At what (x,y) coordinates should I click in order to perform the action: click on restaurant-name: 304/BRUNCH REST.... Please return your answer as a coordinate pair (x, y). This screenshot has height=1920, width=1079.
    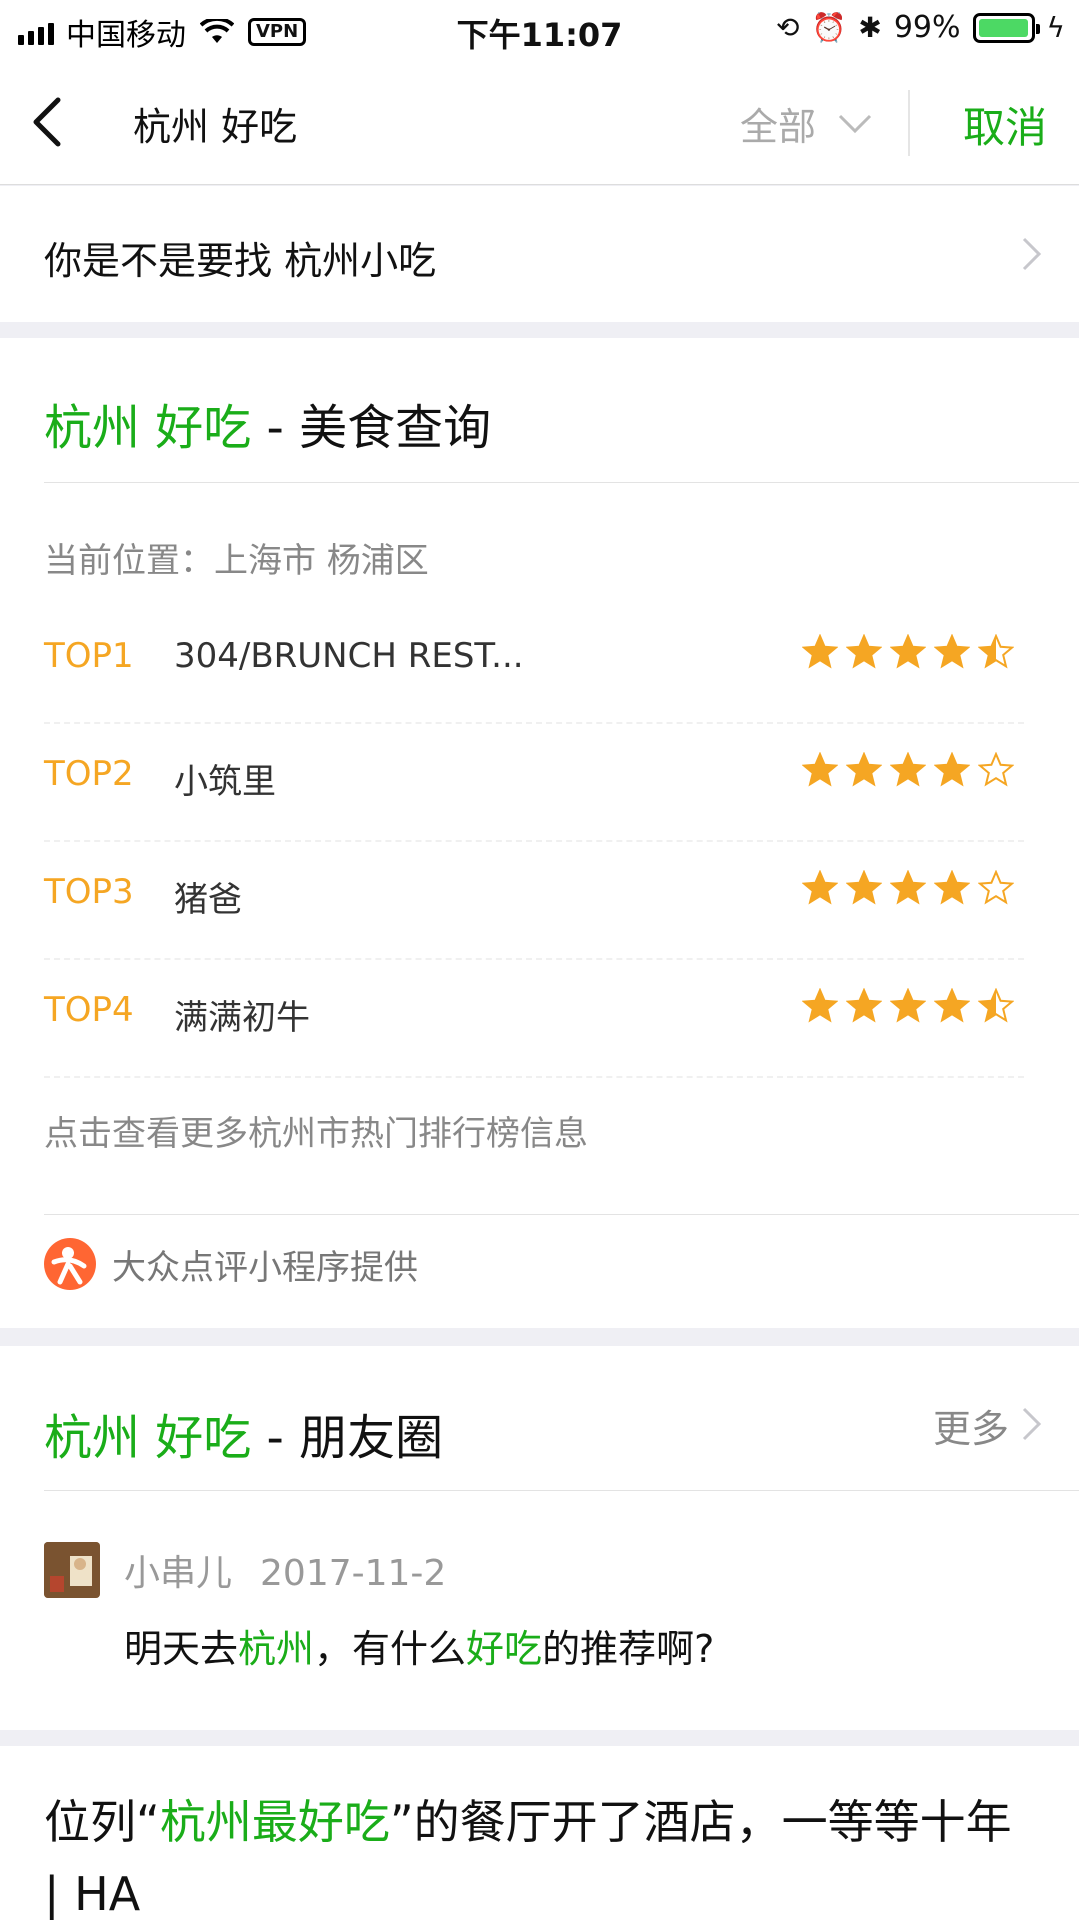
    Looking at the image, I should click on (349, 656).